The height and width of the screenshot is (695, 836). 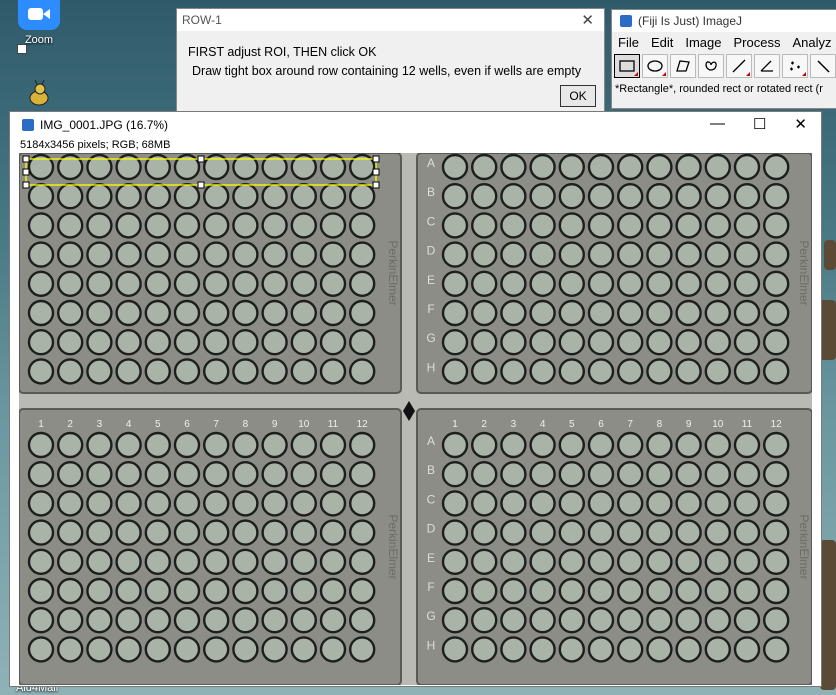 I want to click on multipoint-tool, so click(x=795, y=66).